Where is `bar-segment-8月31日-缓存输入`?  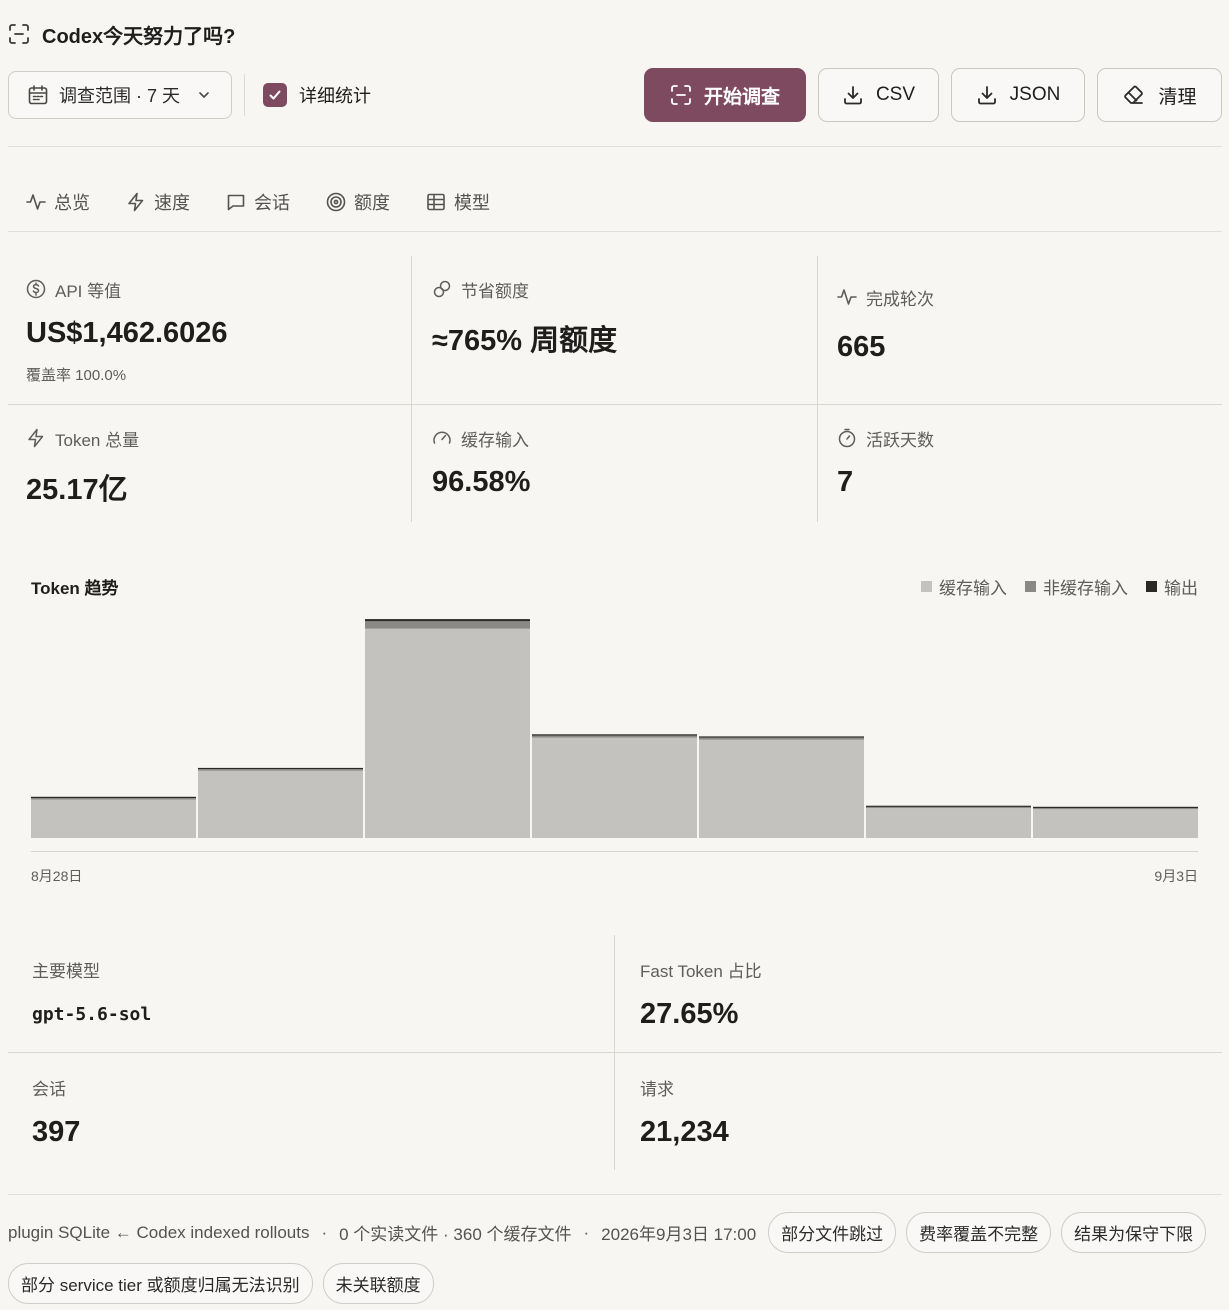 bar-segment-8月31日-缓存输入 is located at coordinates (614, 787).